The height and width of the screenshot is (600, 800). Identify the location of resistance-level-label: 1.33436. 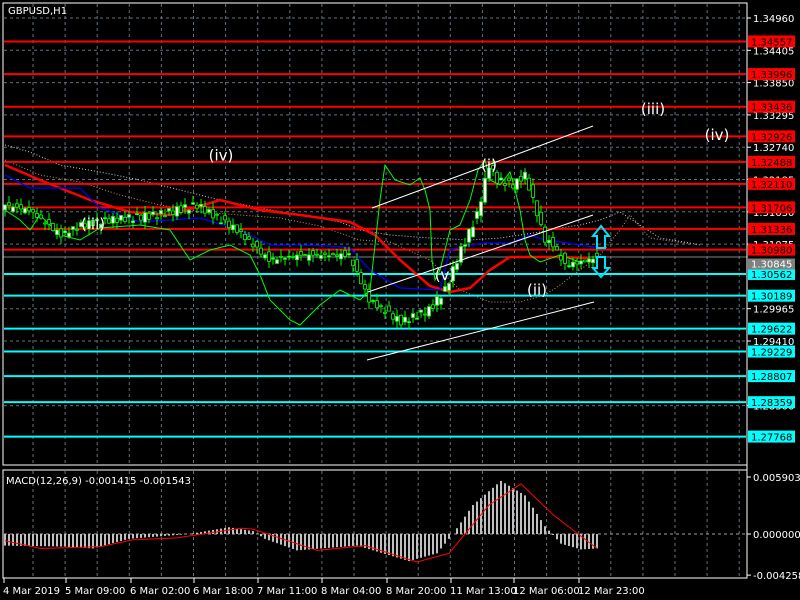
(771, 108).